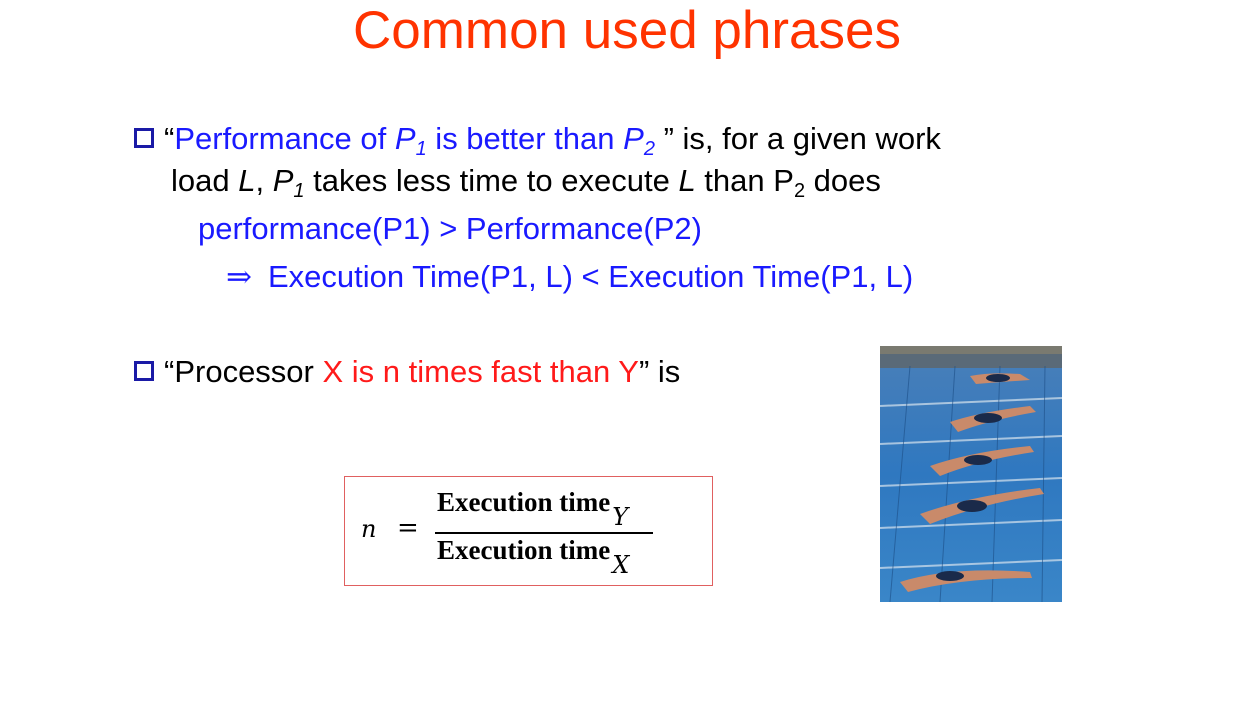 The width and height of the screenshot is (1254, 706). Describe the element at coordinates (687, 180) in the screenshot. I see `l-letter-2: L` at that location.